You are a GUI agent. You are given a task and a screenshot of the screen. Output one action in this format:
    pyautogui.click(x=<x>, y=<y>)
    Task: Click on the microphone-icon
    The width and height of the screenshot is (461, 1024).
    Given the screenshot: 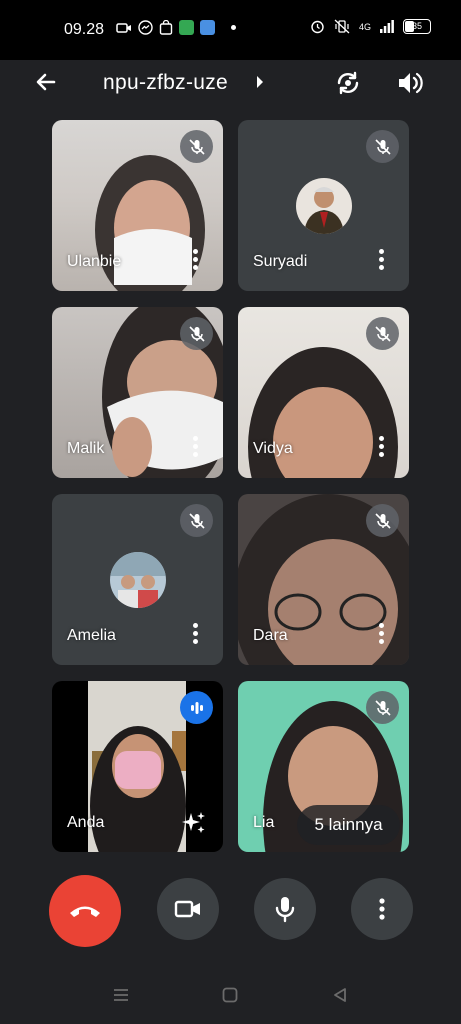 What is the action you would take?
    pyautogui.click(x=285, y=910)
    